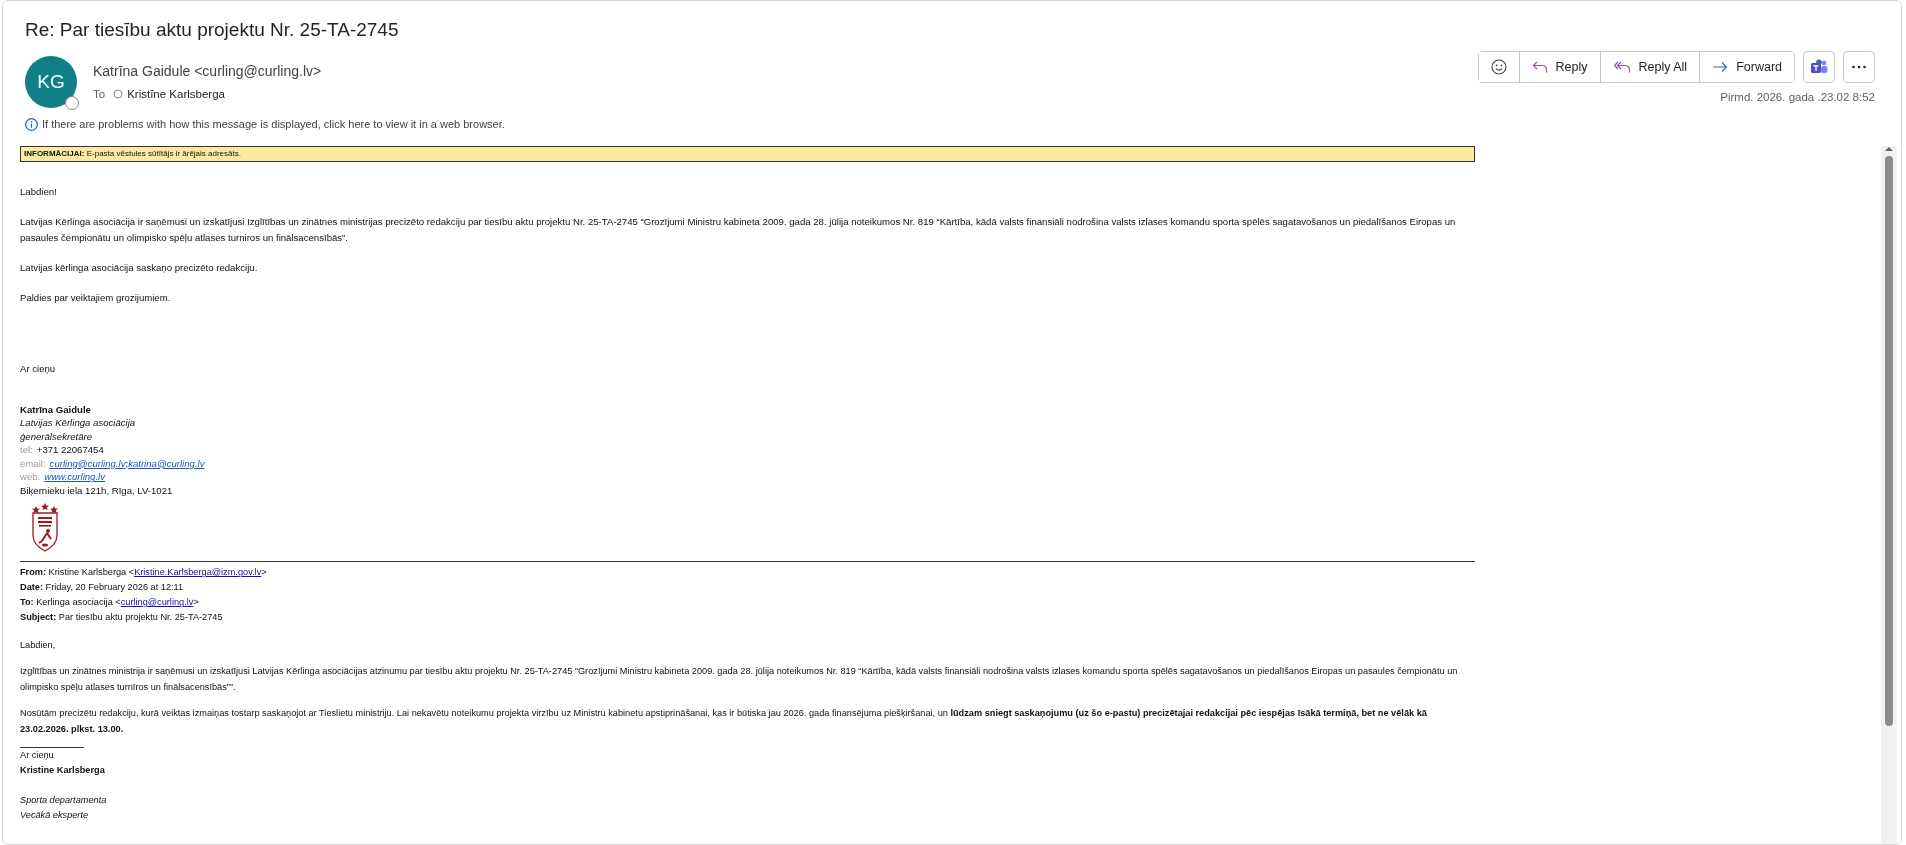  Describe the element at coordinates (87, 463) in the screenshot. I see `contact-link: curling@curling.lv` at that location.